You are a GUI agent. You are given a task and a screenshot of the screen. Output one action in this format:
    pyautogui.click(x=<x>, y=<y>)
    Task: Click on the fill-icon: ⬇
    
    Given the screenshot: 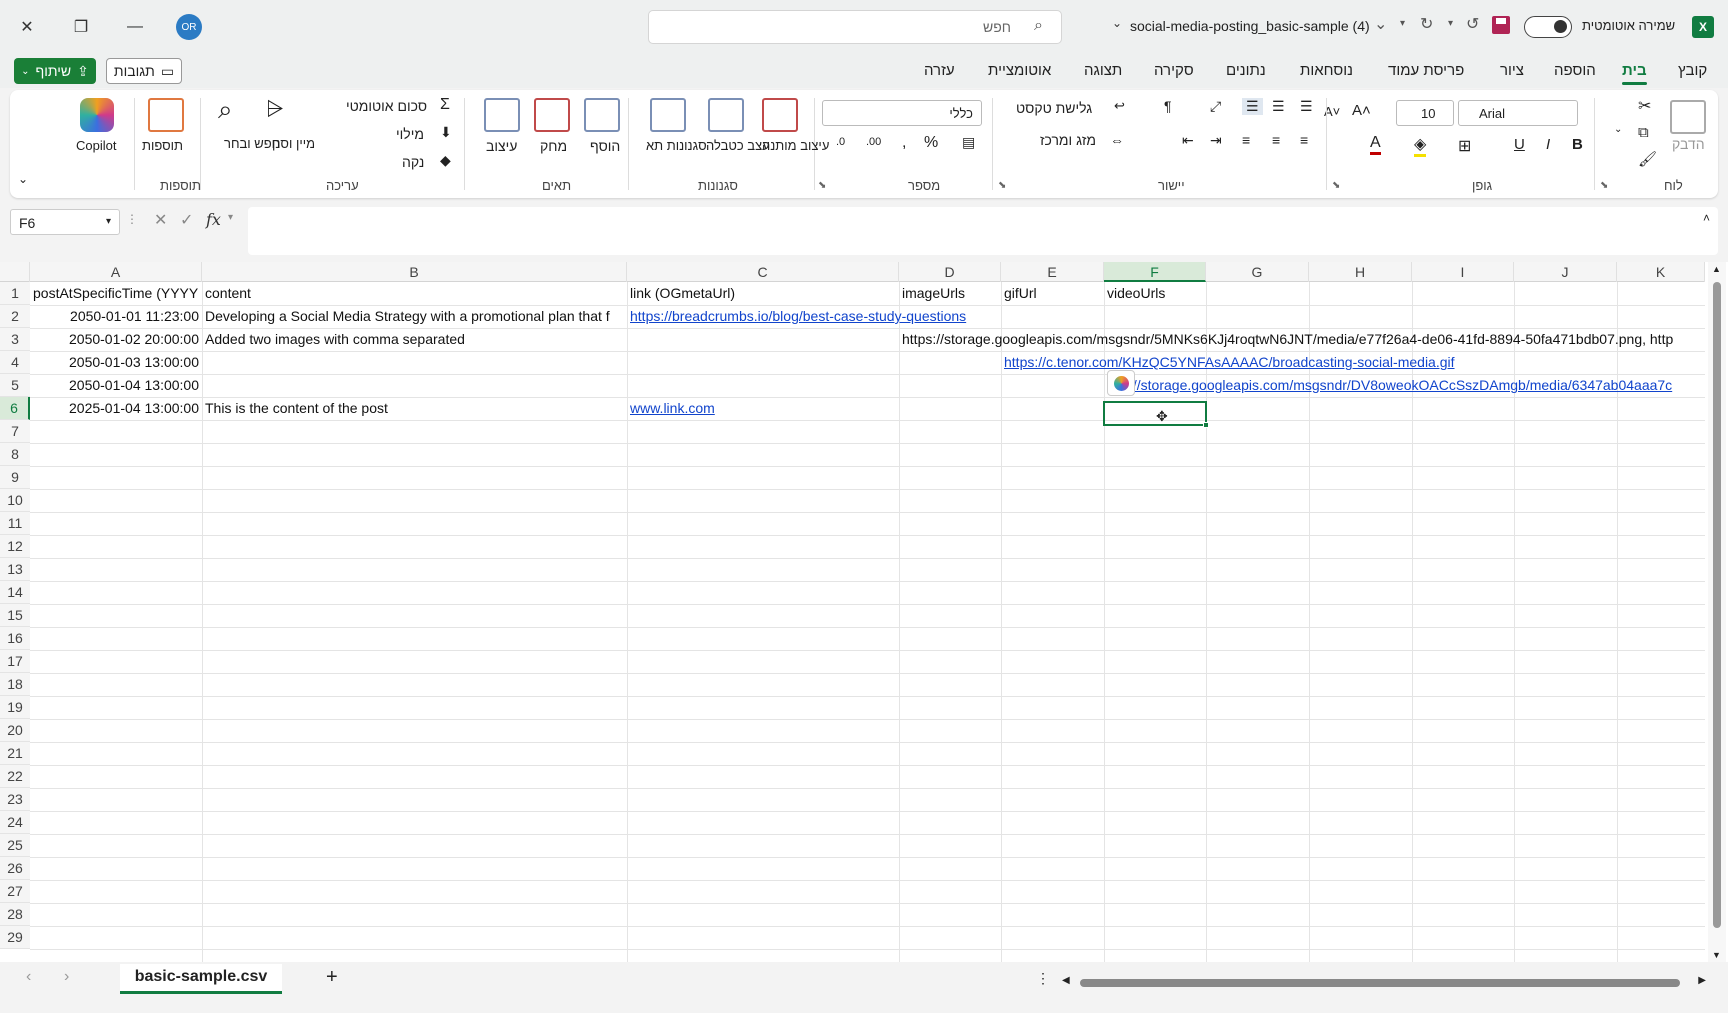 What is the action you would take?
    pyautogui.click(x=446, y=132)
    